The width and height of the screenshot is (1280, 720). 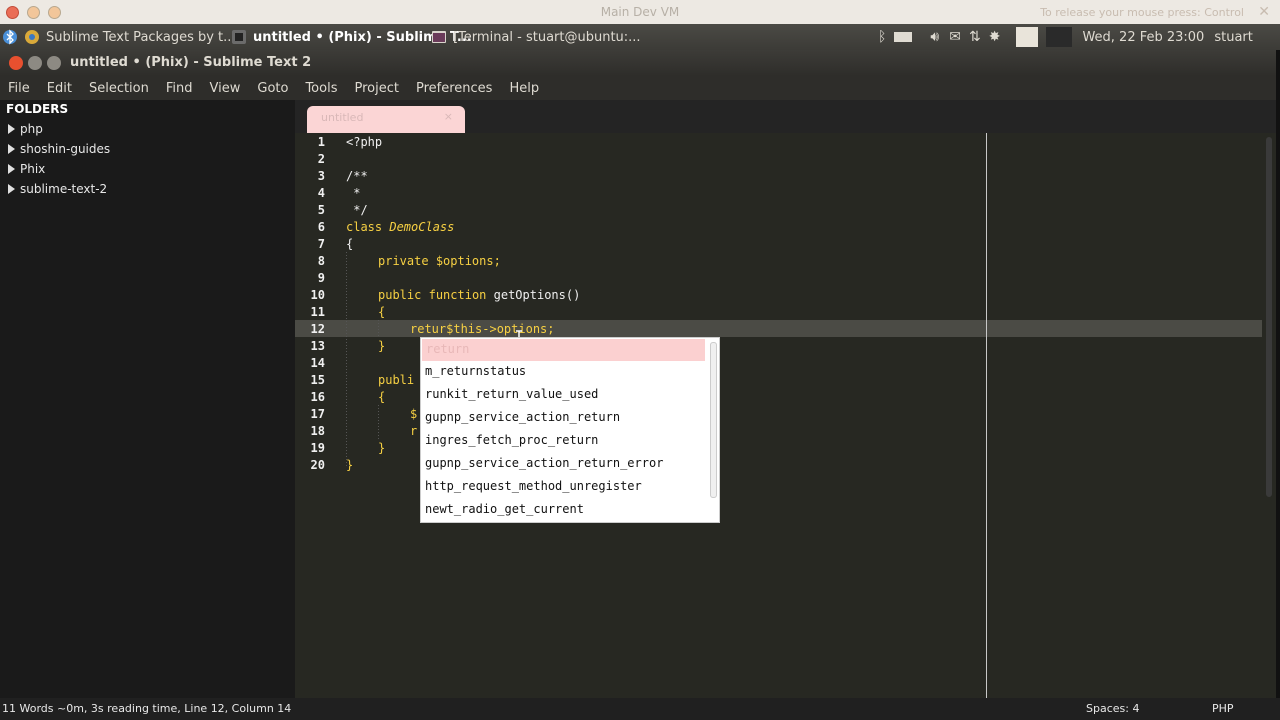 What do you see at coordinates (119, 88) in the screenshot?
I see `menu-selection: Selection` at bounding box center [119, 88].